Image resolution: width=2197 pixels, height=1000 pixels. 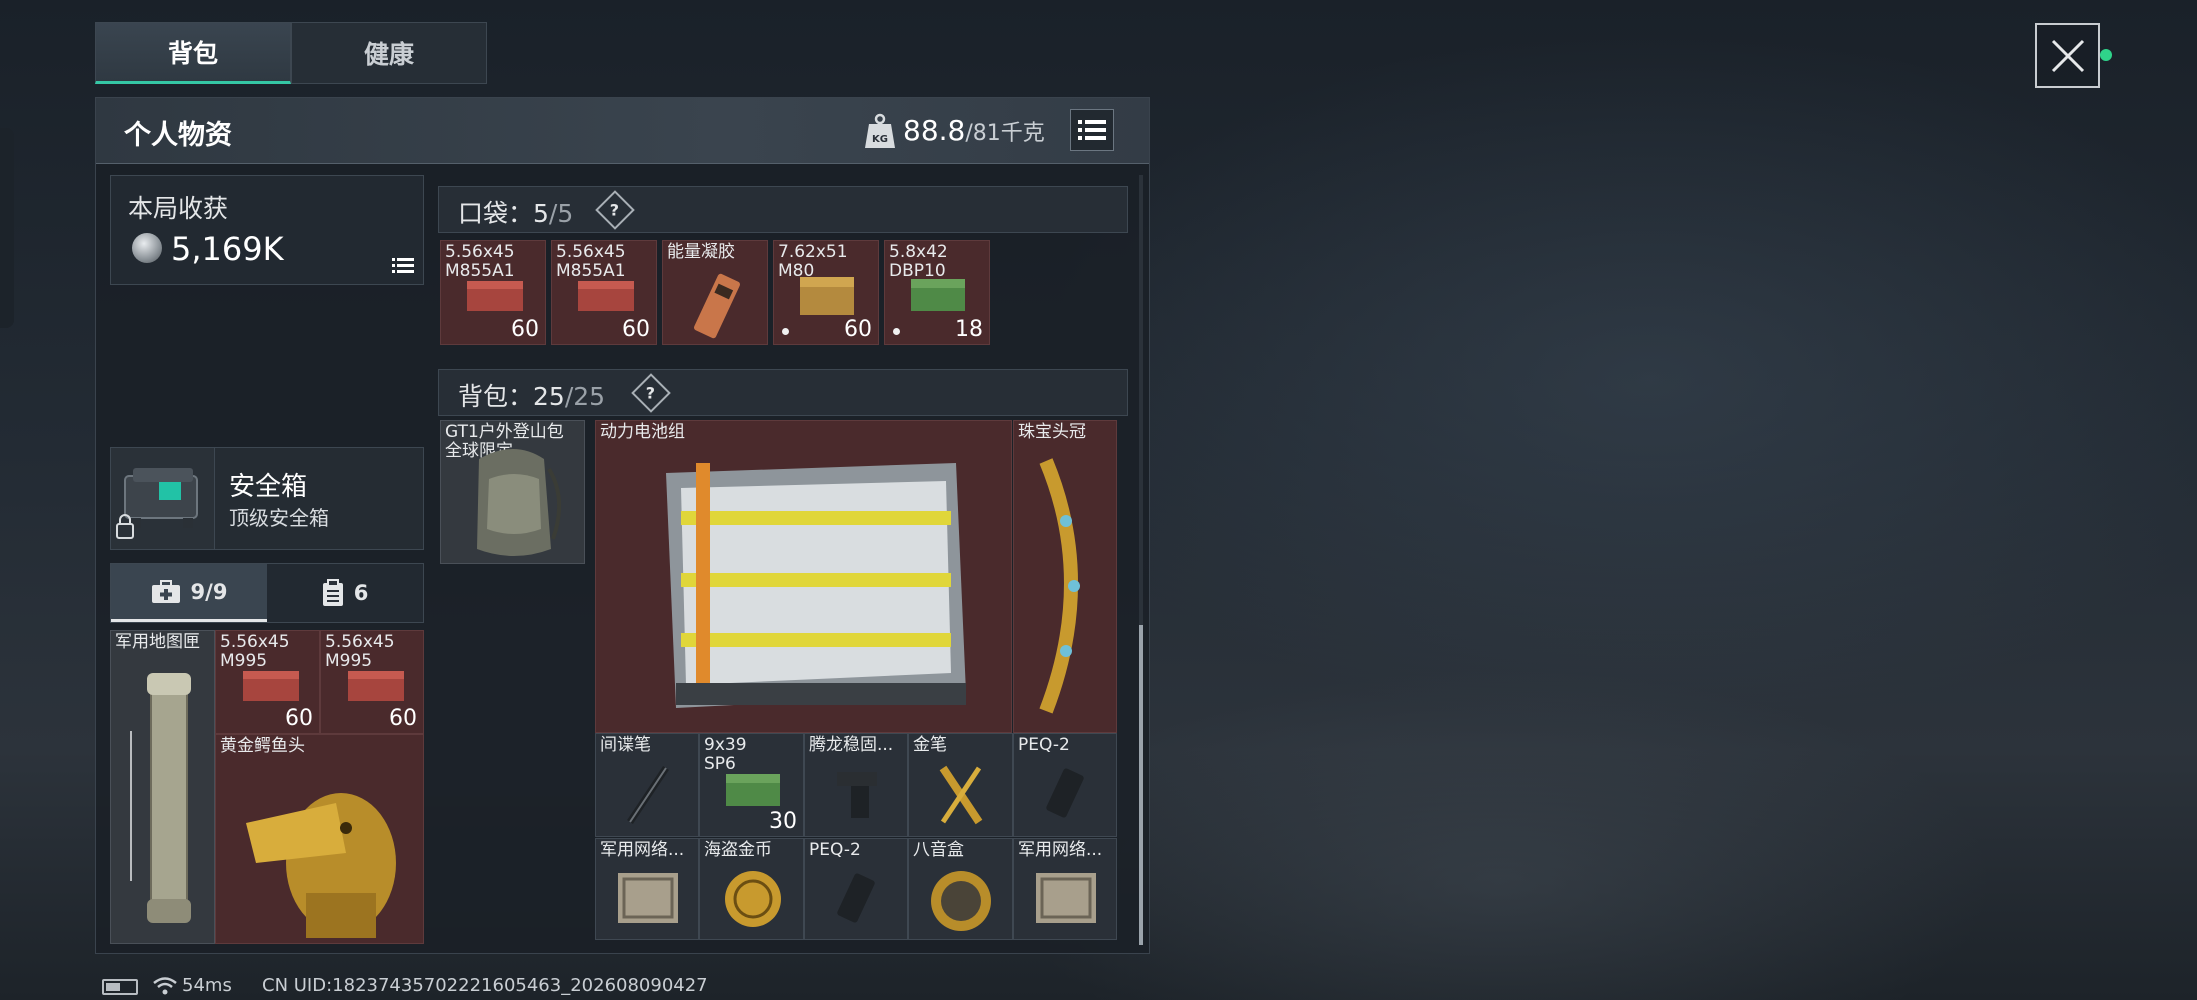 What do you see at coordinates (496, 213) in the screenshot?
I see `pocket-title: 口袋：` at bounding box center [496, 213].